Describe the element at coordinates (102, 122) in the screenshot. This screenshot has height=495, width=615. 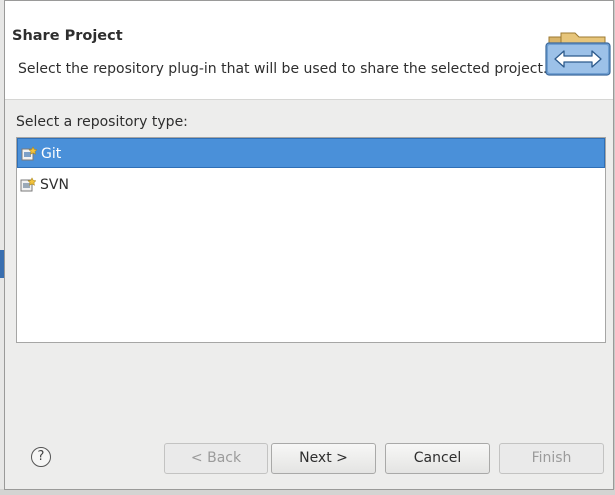
I see `repository-type-label: Select a repository type:` at that location.